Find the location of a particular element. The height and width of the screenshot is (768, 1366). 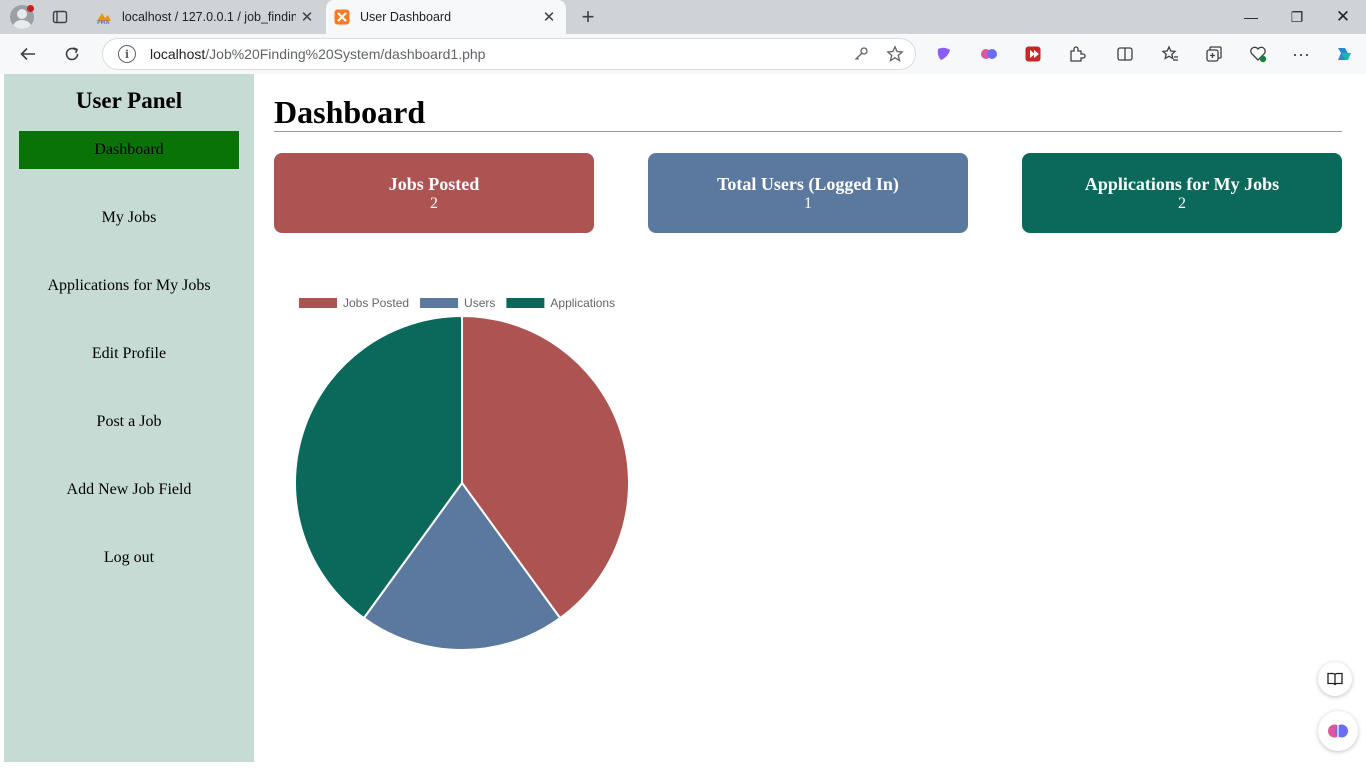

sidebar-item-logout: Log out is located at coordinates (129, 558).